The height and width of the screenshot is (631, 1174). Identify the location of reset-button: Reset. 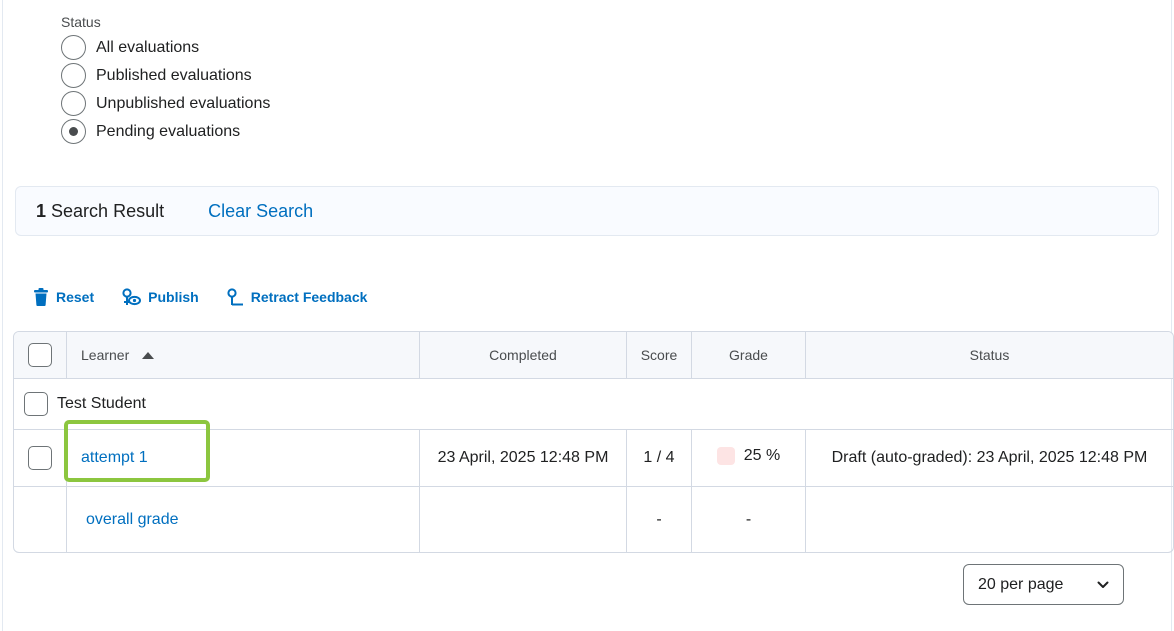
(63, 297).